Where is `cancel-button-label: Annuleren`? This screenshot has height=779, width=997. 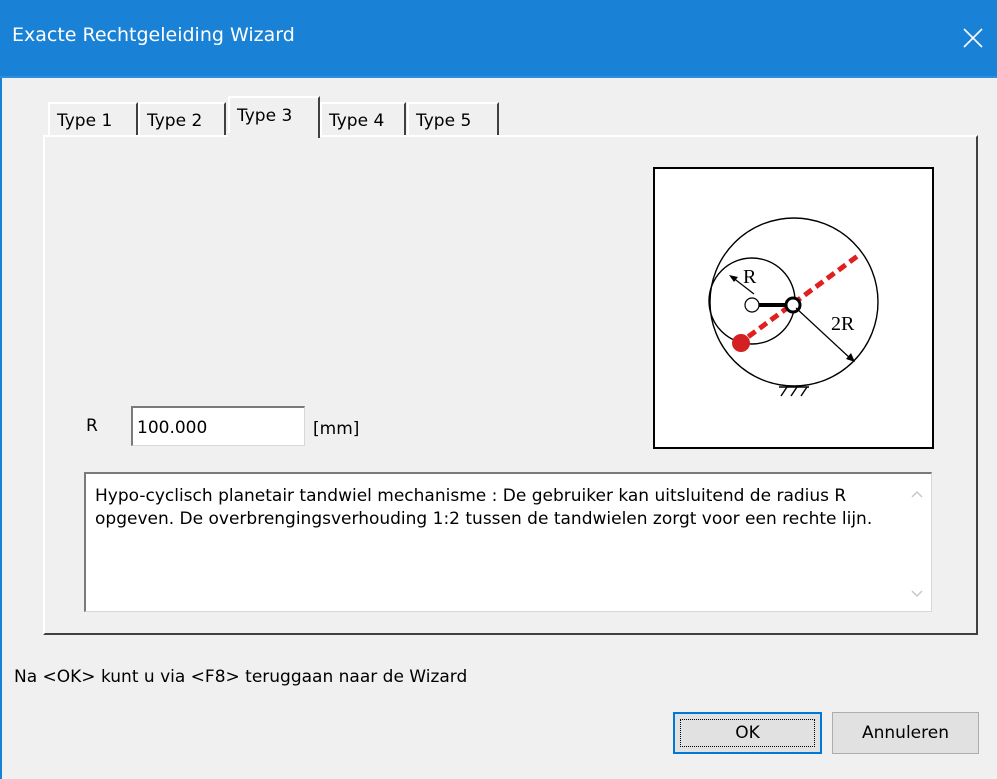
cancel-button-label: Annuleren is located at coordinates (905, 733).